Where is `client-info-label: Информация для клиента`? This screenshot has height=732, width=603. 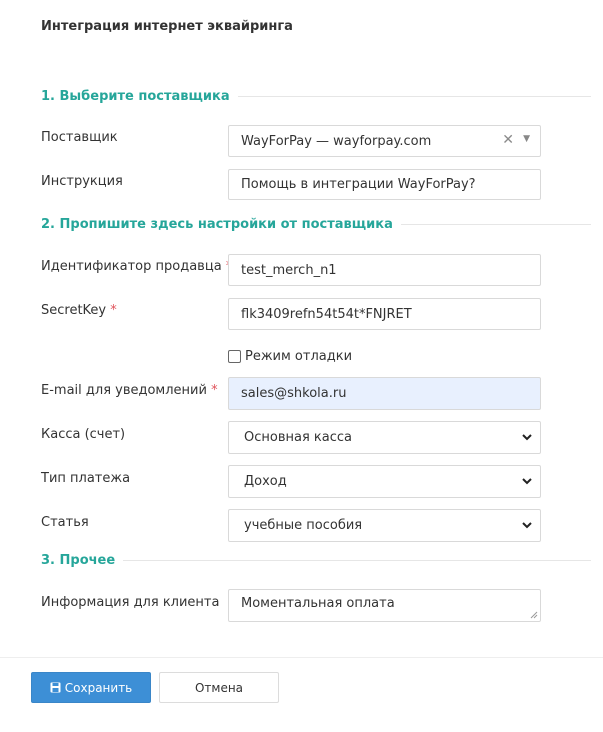 client-info-label: Информация для клиента is located at coordinates (130, 602).